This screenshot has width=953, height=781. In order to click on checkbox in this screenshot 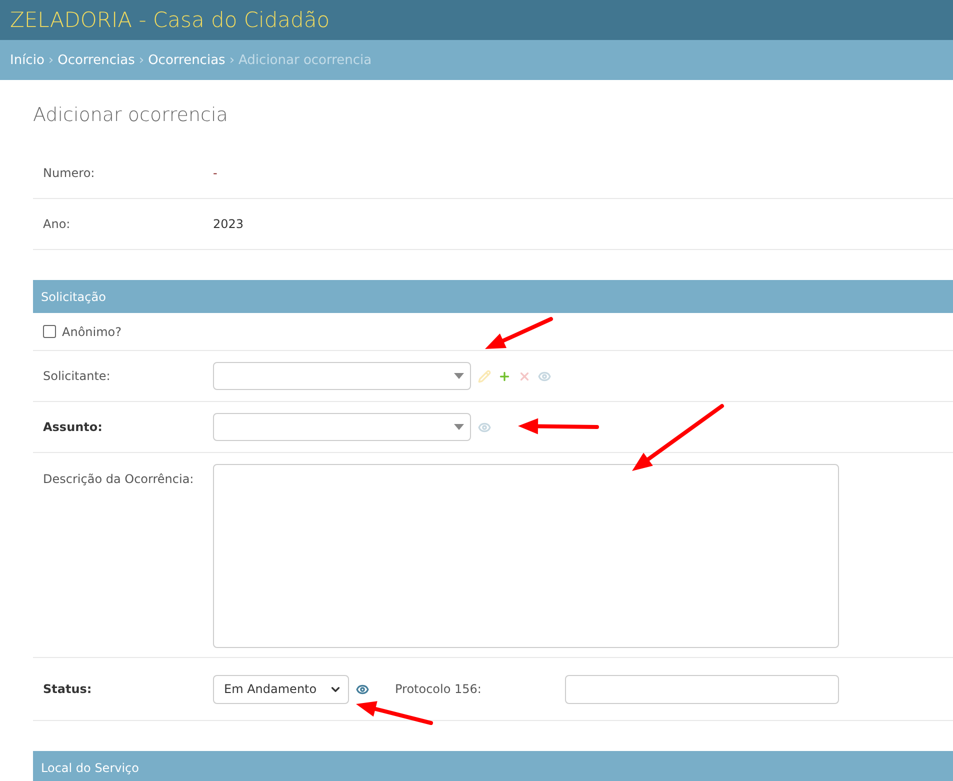, I will do `click(49, 331)`.